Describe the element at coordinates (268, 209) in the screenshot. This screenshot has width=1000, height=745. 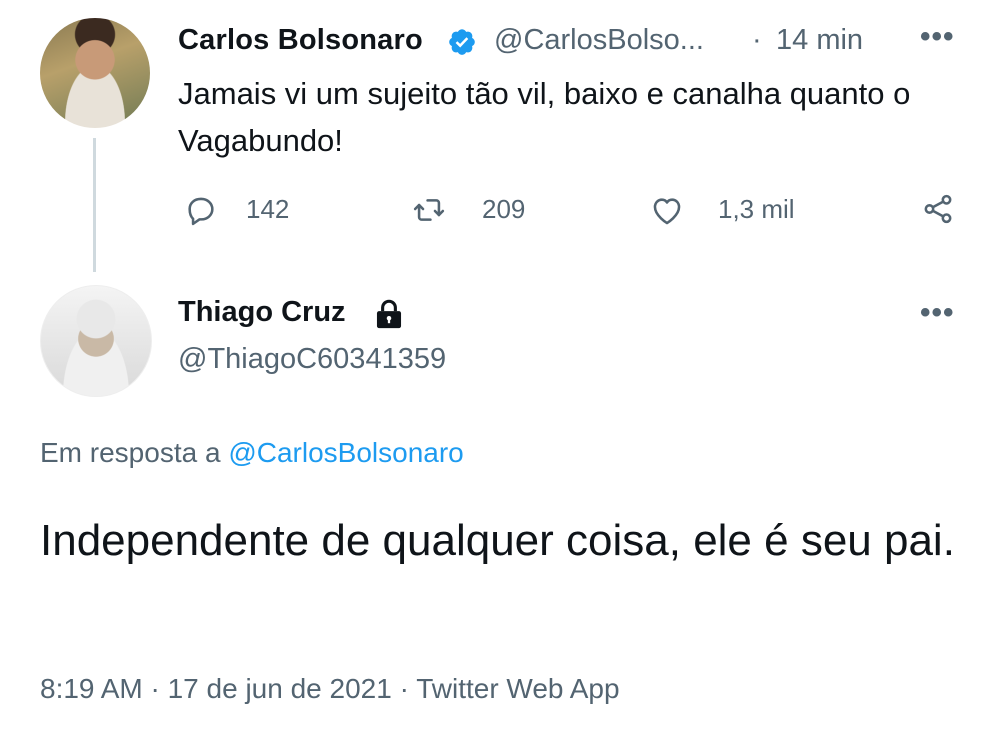
I see `reply-count: 142` at that location.